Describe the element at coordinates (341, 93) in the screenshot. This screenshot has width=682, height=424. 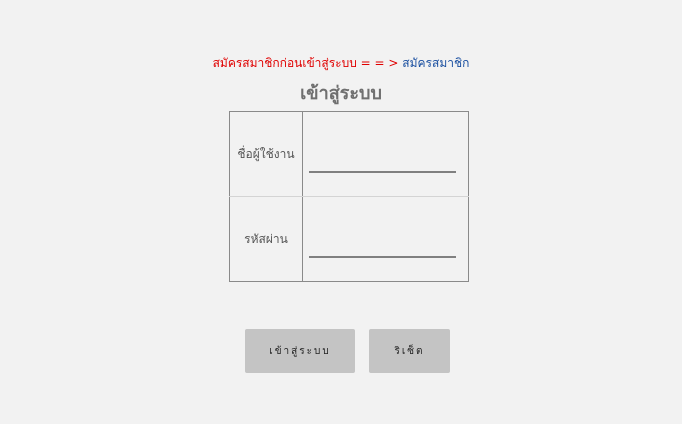
I see `page-title: เข้าสู่ระบบ` at that location.